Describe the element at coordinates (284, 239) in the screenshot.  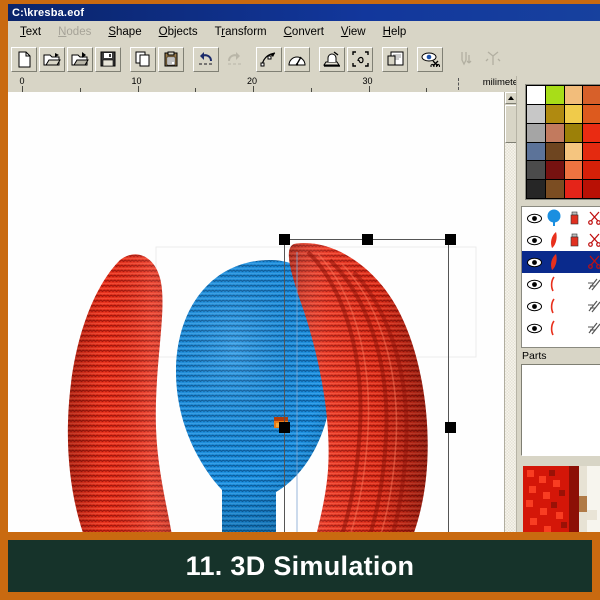
I see `selection-handle-nw` at that location.